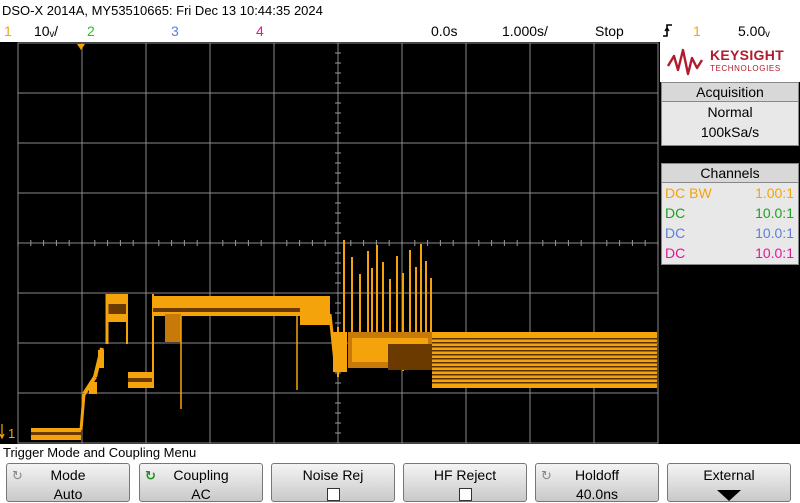 The height and width of the screenshot is (503, 800). I want to click on coupling-softkey: ↻ Coupling AC, so click(201, 482).